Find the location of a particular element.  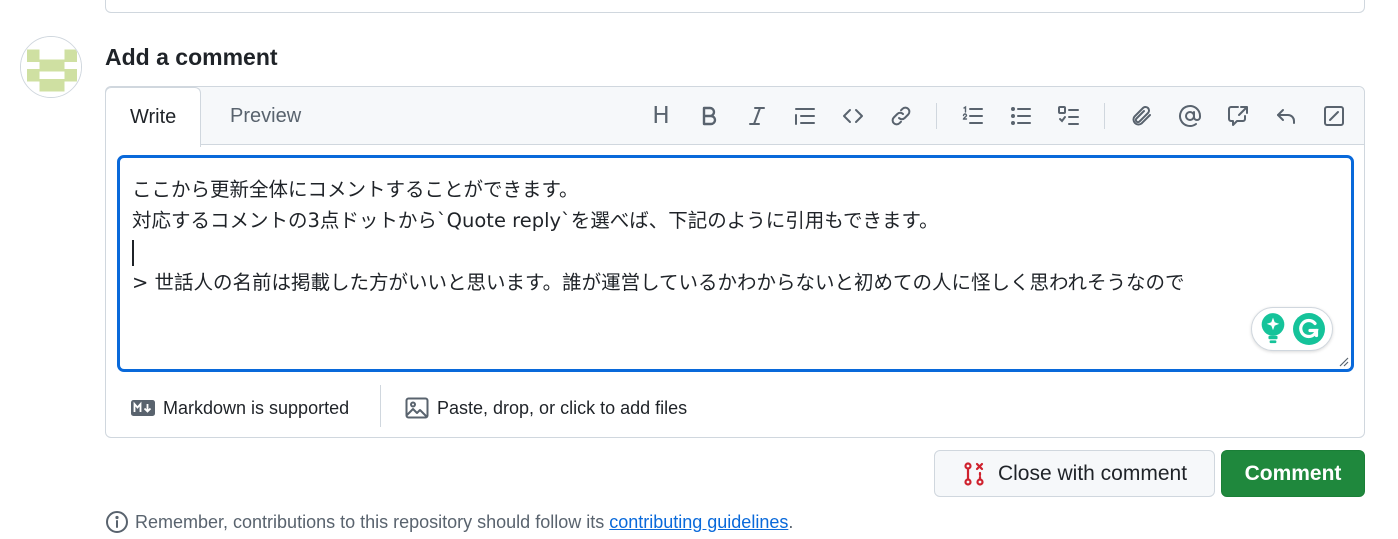

quote-button is located at coordinates (805, 116).